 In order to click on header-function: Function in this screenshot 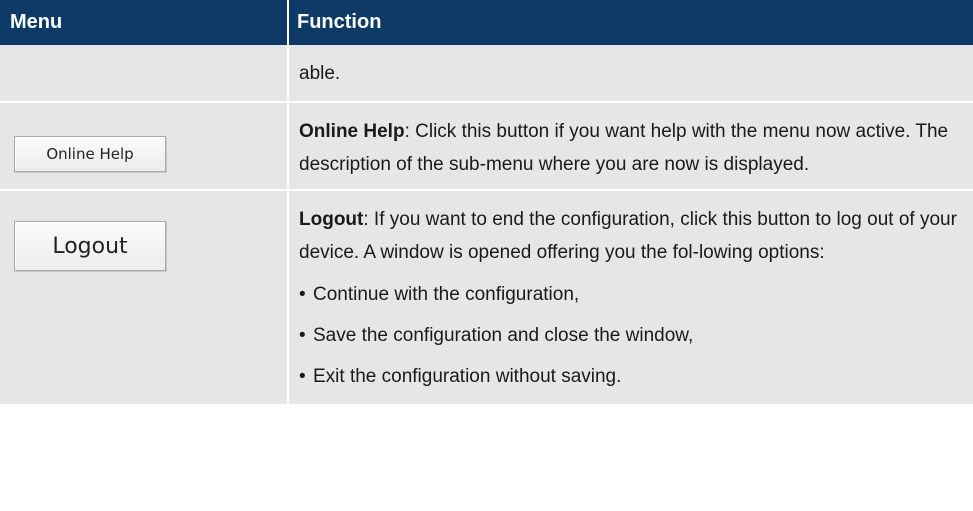, I will do `click(630, 22)`.